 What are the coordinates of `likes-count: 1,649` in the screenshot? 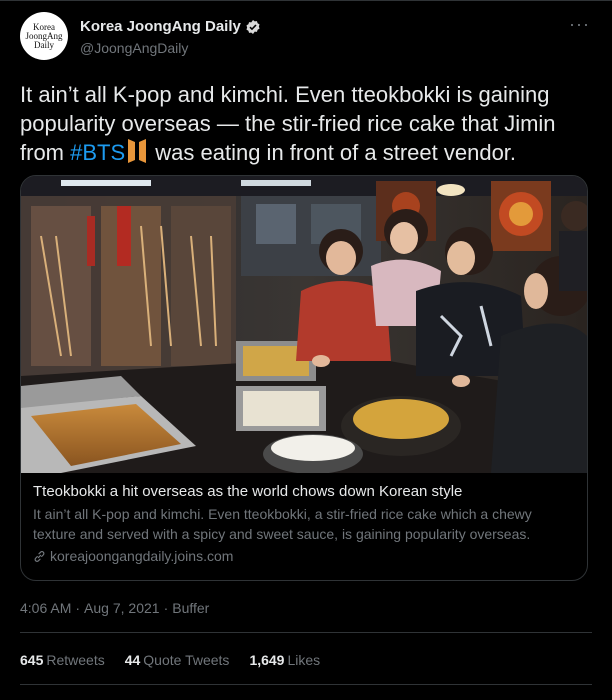 It's located at (267, 660).